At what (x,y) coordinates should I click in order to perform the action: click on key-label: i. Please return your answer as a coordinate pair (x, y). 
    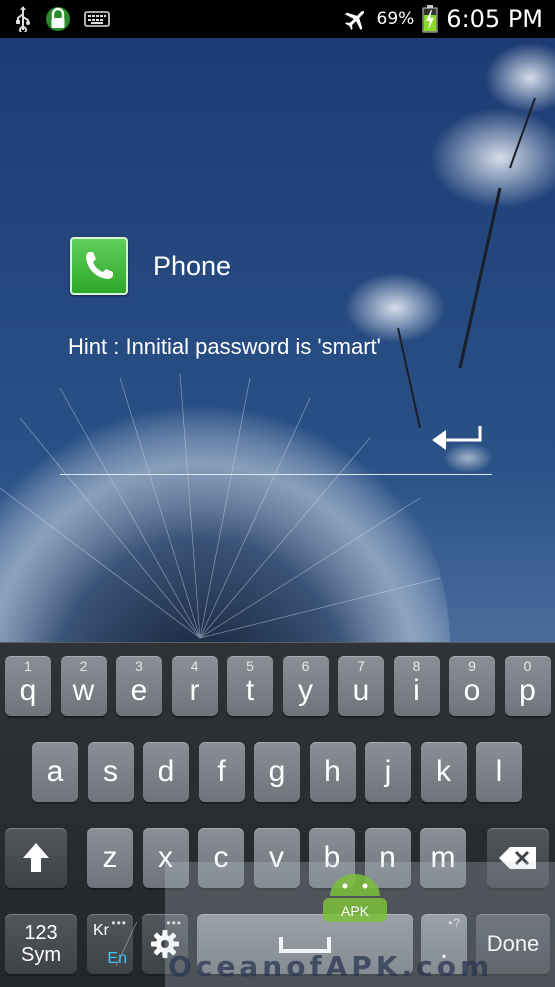
    Looking at the image, I should click on (416, 690).